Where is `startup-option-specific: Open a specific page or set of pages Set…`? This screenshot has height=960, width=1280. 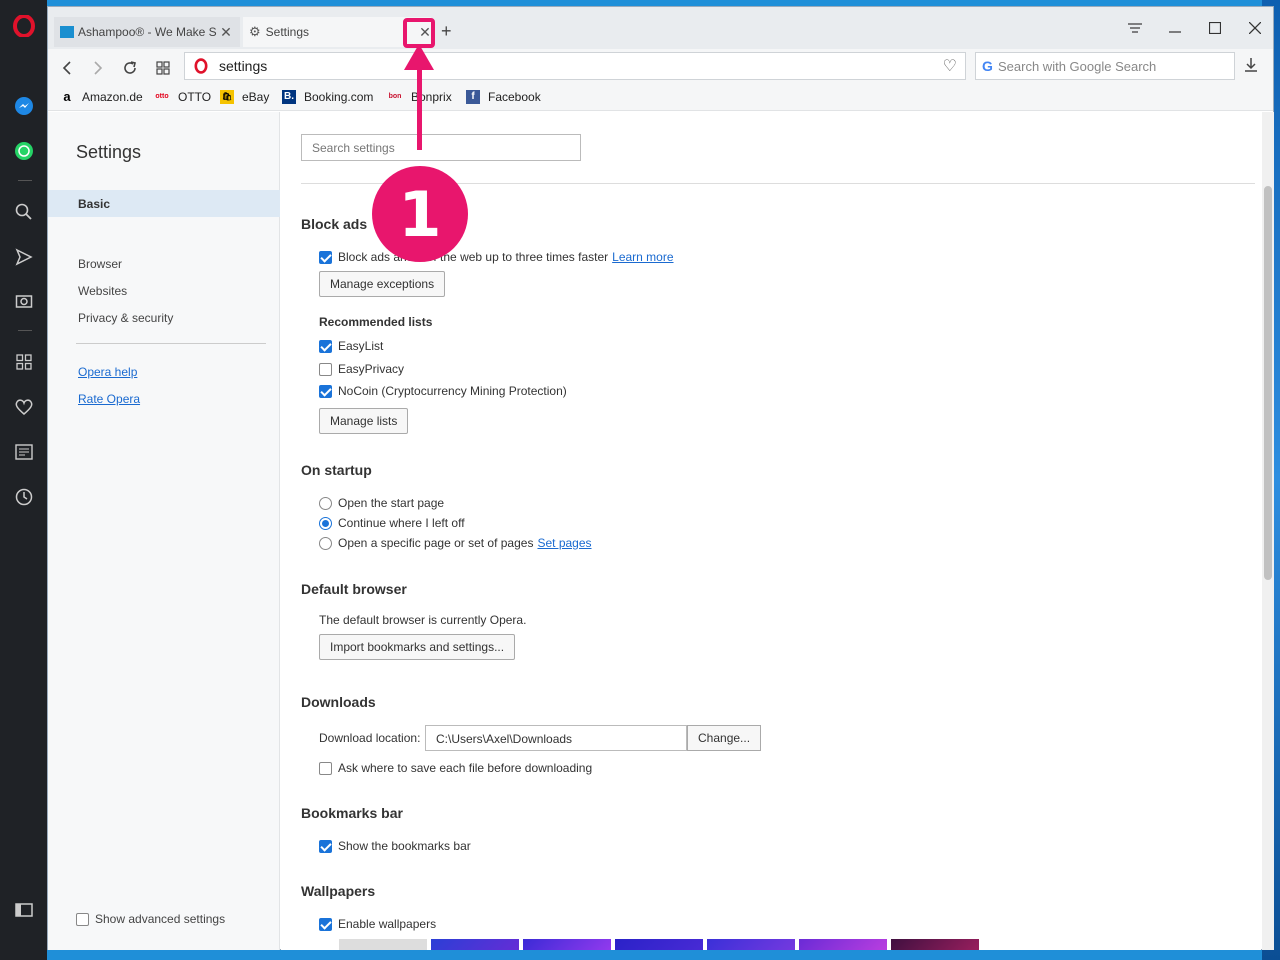
startup-option-specific: Open a specific page or set of pages Set… is located at coordinates (455, 543).